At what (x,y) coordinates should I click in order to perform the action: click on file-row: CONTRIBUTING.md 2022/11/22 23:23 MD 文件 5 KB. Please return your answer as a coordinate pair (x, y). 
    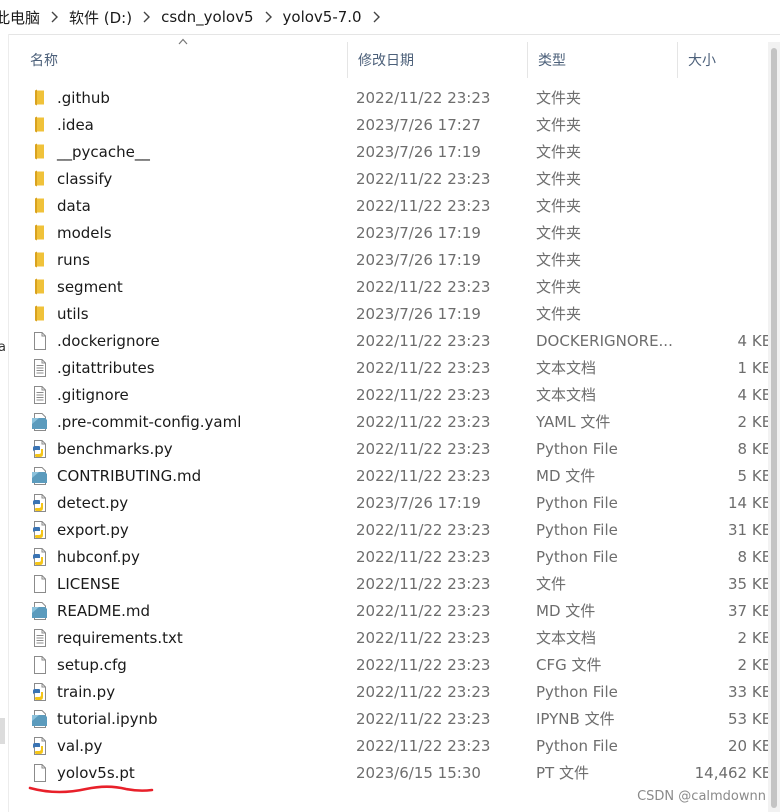
    Looking at the image, I should click on (398, 475).